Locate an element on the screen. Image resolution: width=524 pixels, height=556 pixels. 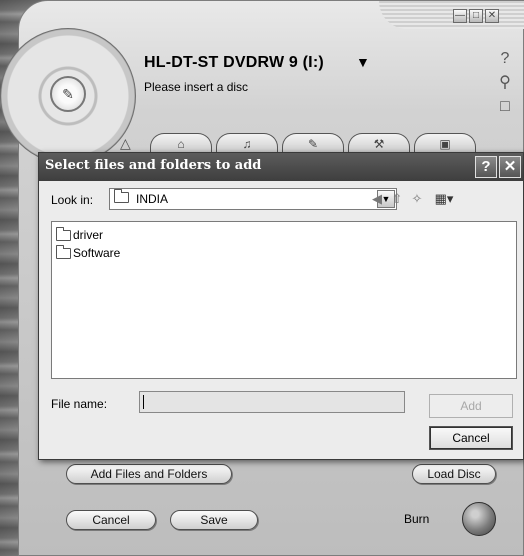
burn-label: Burn is located at coordinates (417, 519).